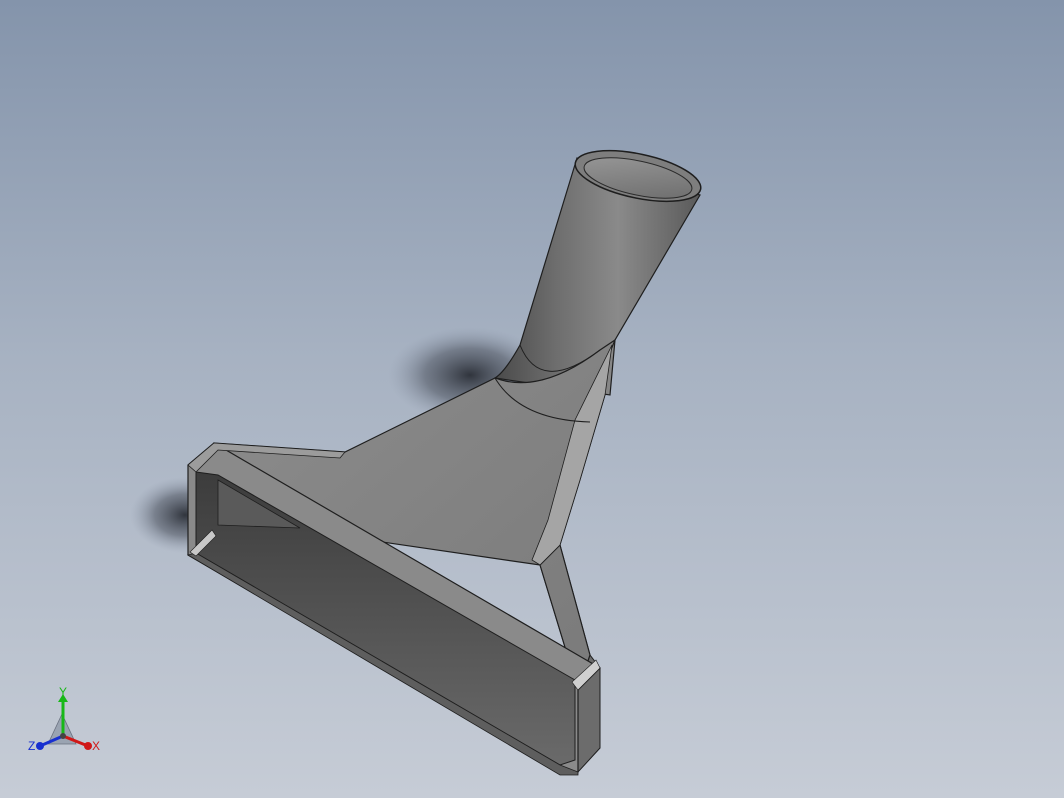 This screenshot has height=798, width=1064. What do you see at coordinates (63, 692) in the screenshot?
I see `y-axis-label: Y` at bounding box center [63, 692].